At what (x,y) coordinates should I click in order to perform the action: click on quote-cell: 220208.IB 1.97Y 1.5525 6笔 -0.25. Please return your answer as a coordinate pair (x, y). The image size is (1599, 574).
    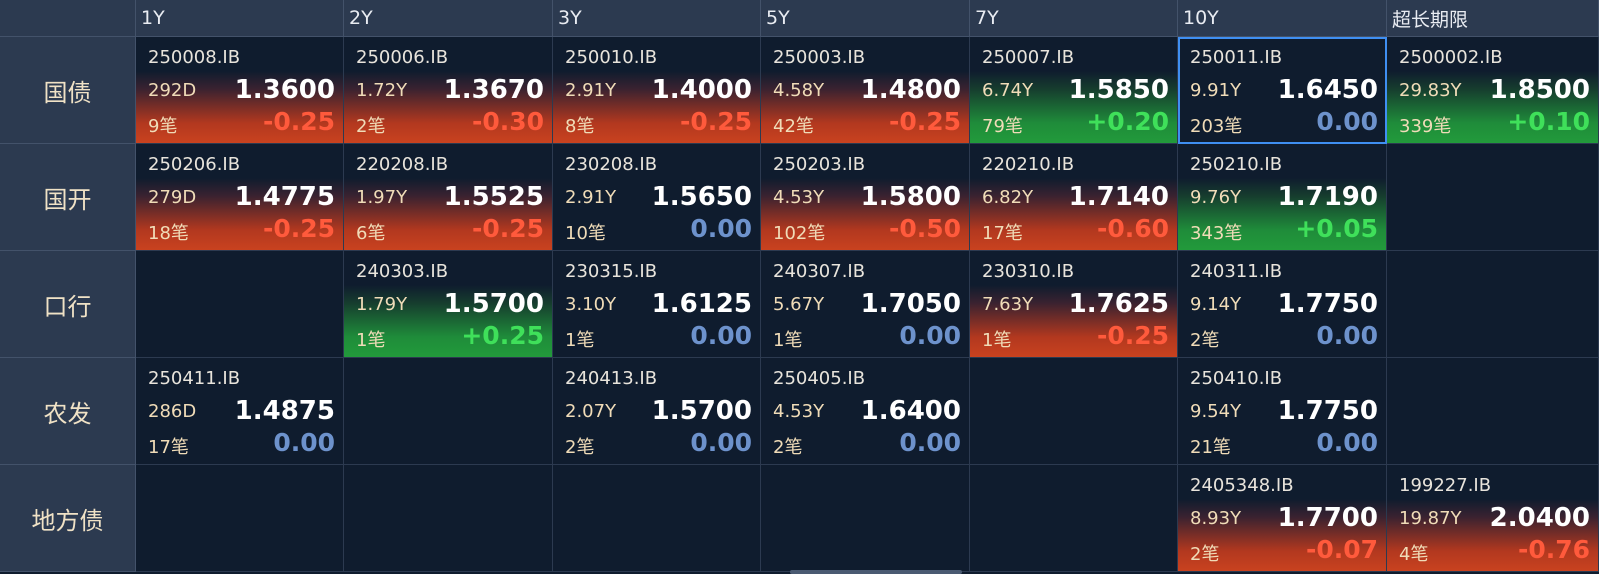
    Looking at the image, I should click on (448, 197).